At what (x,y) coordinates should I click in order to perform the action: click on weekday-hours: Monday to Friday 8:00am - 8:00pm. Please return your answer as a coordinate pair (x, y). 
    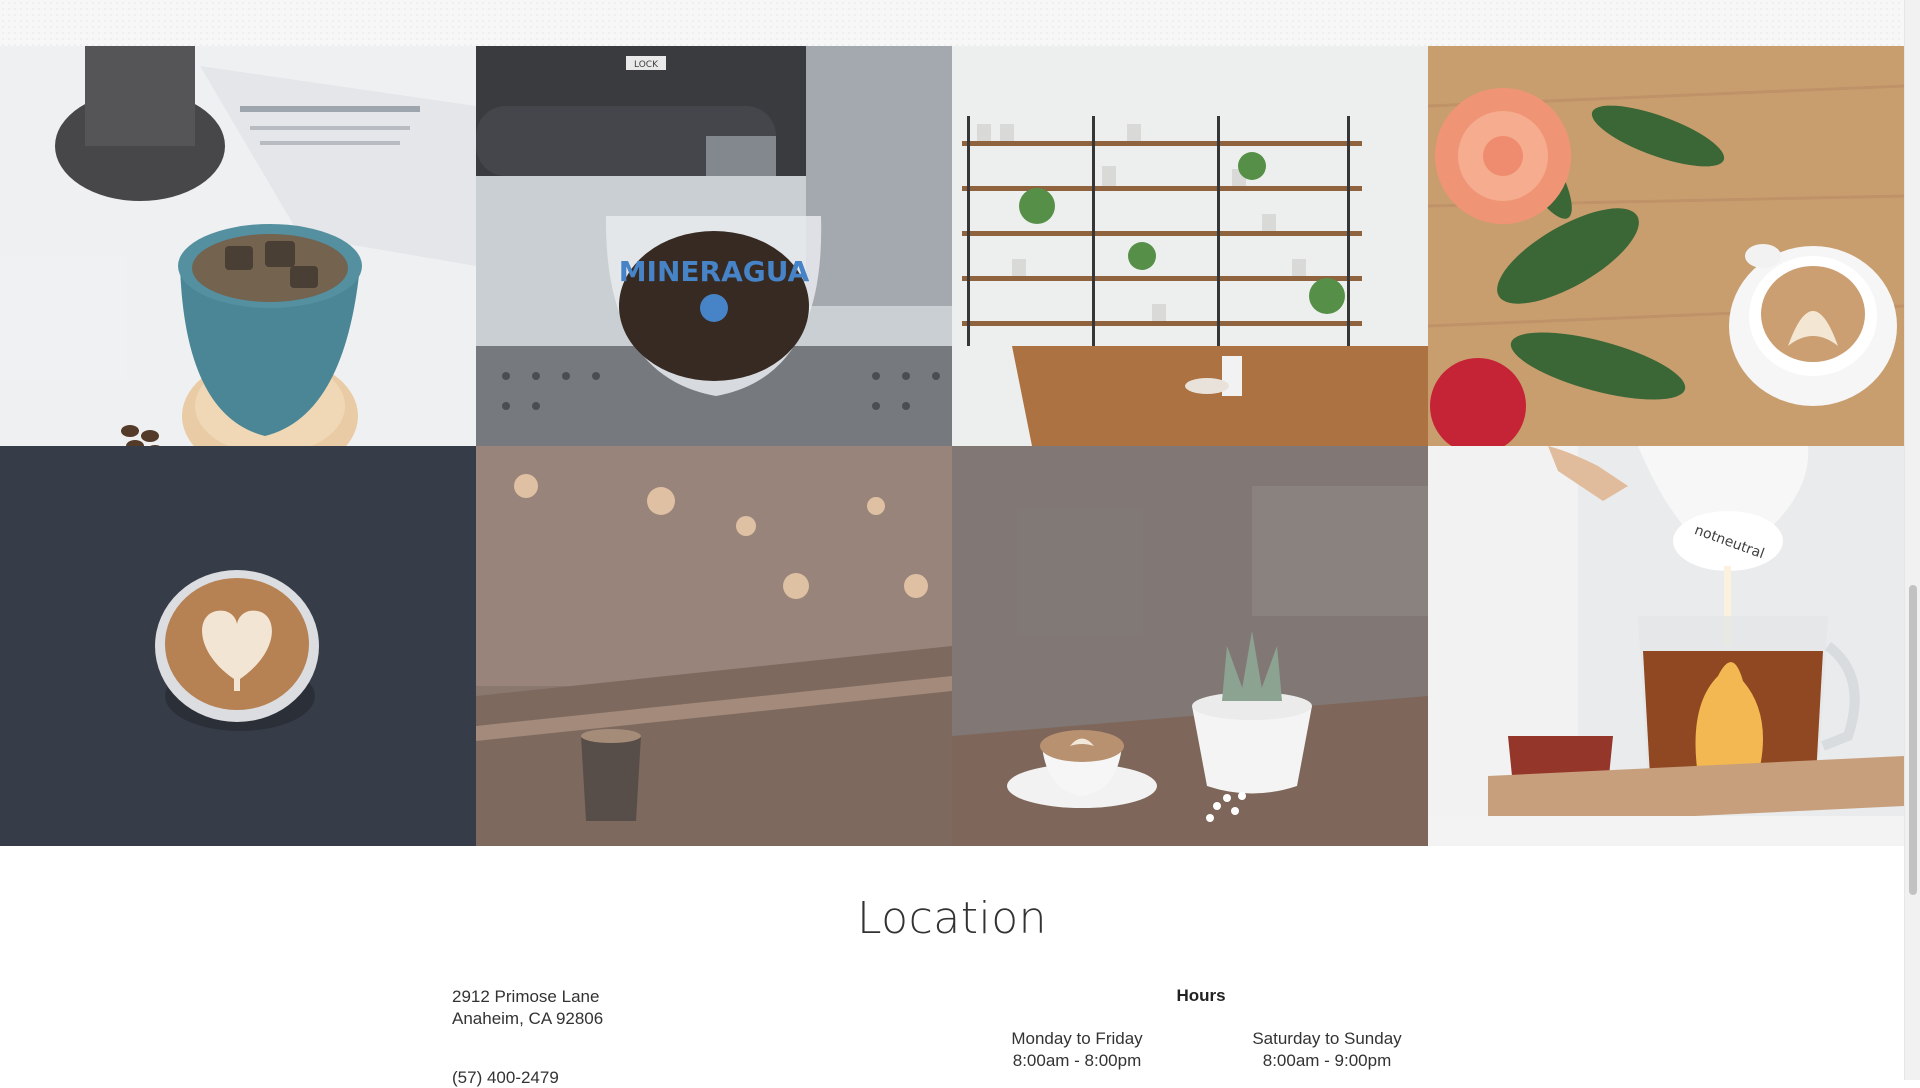
    Looking at the image, I should click on (1077, 1050).